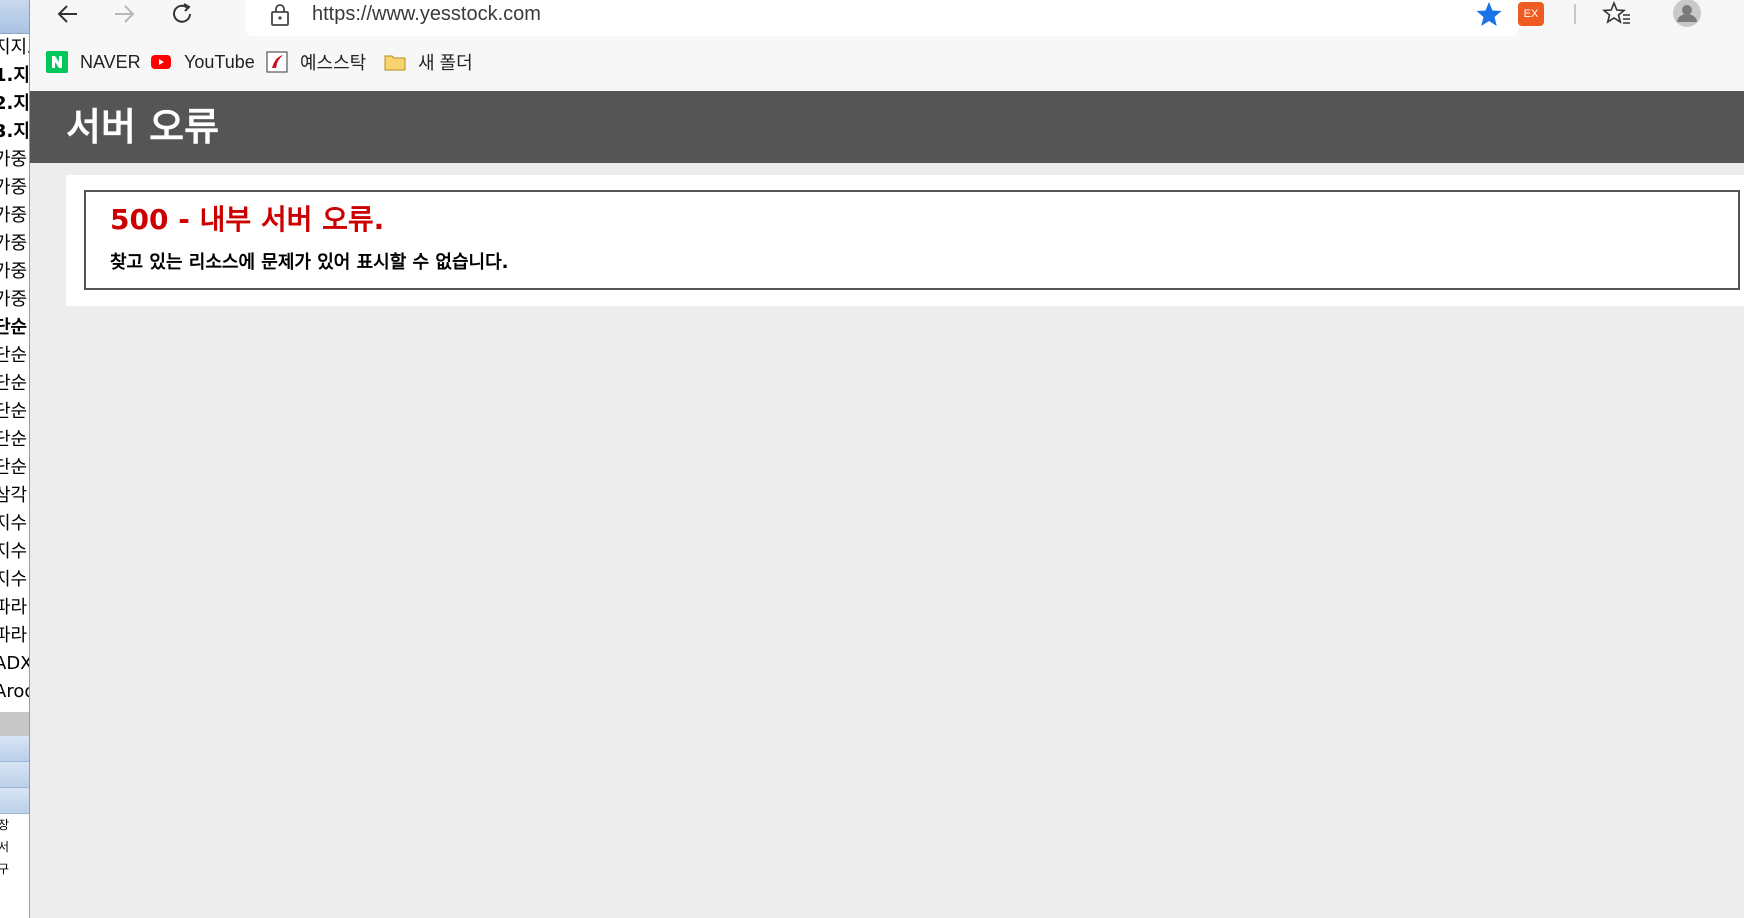  What do you see at coordinates (14, 825) in the screenshot?
I see `background-window-small-row: 장` at bounding box center [14, 825].